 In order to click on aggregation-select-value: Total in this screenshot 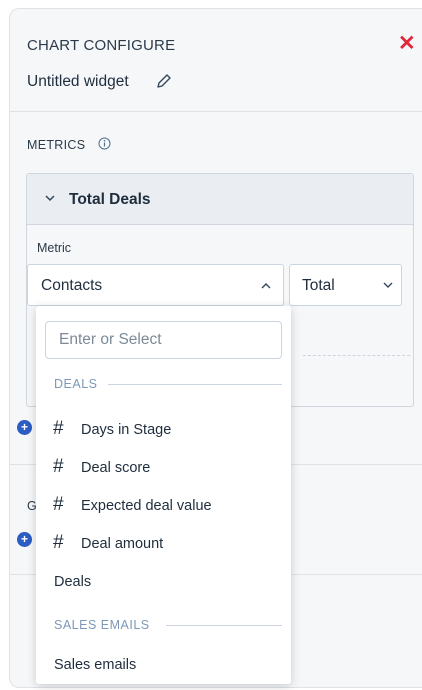, I will do `click(318, 285)`.